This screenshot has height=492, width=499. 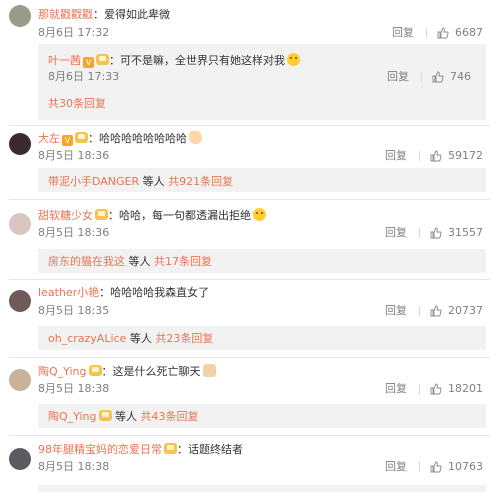 What do you see at coordinates (84, 76) in the screenshot?
I see `comment-time: 8月6日 17:33` at bounding box center [84, 76].